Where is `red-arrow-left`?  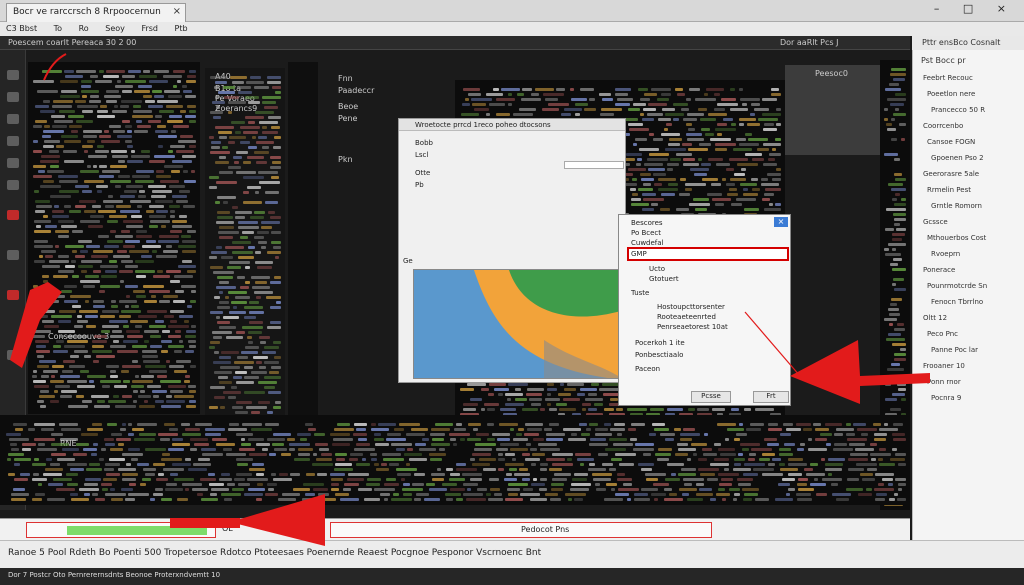 red-arrow-left is located at coordinates (36, 325).